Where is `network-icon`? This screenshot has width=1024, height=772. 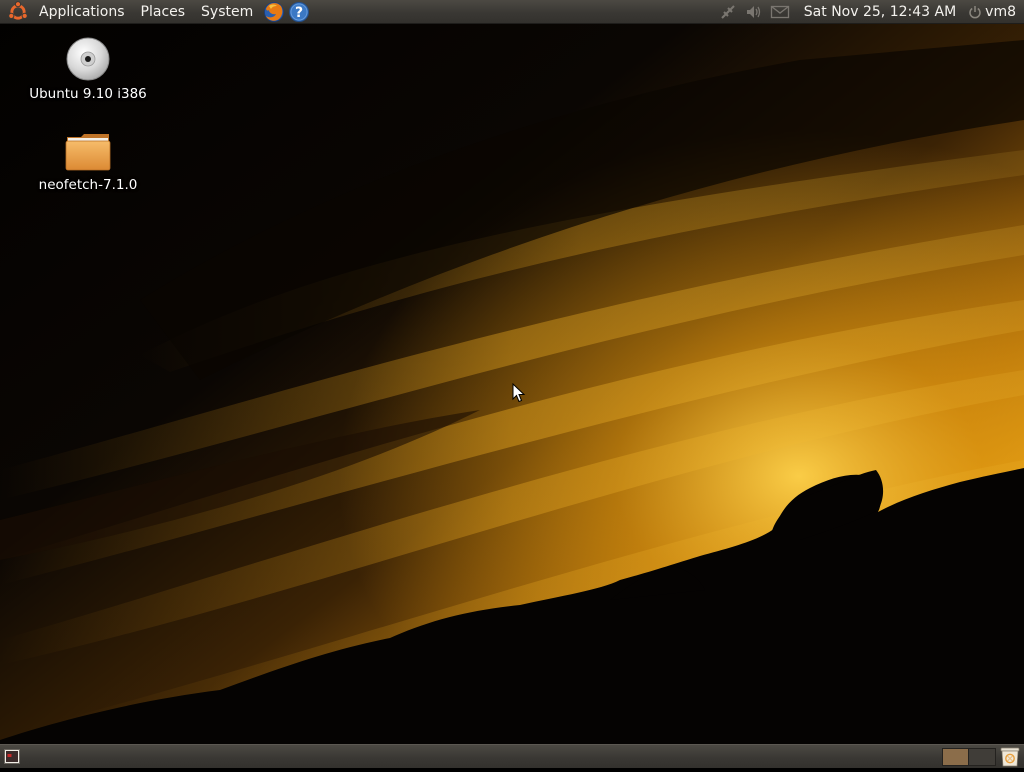 network-icon is located at coordinates (728, 12).